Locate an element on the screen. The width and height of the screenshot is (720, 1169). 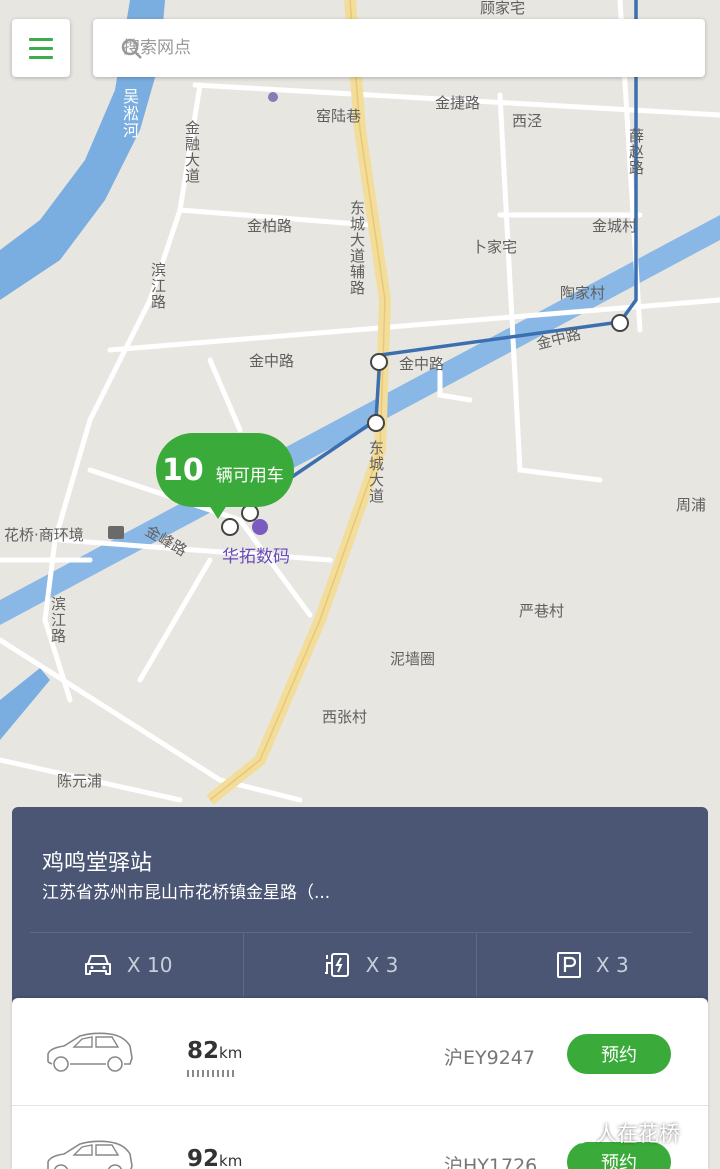
map-label-niqiang: 泥墙圈 is located at coordinates (413, 659).